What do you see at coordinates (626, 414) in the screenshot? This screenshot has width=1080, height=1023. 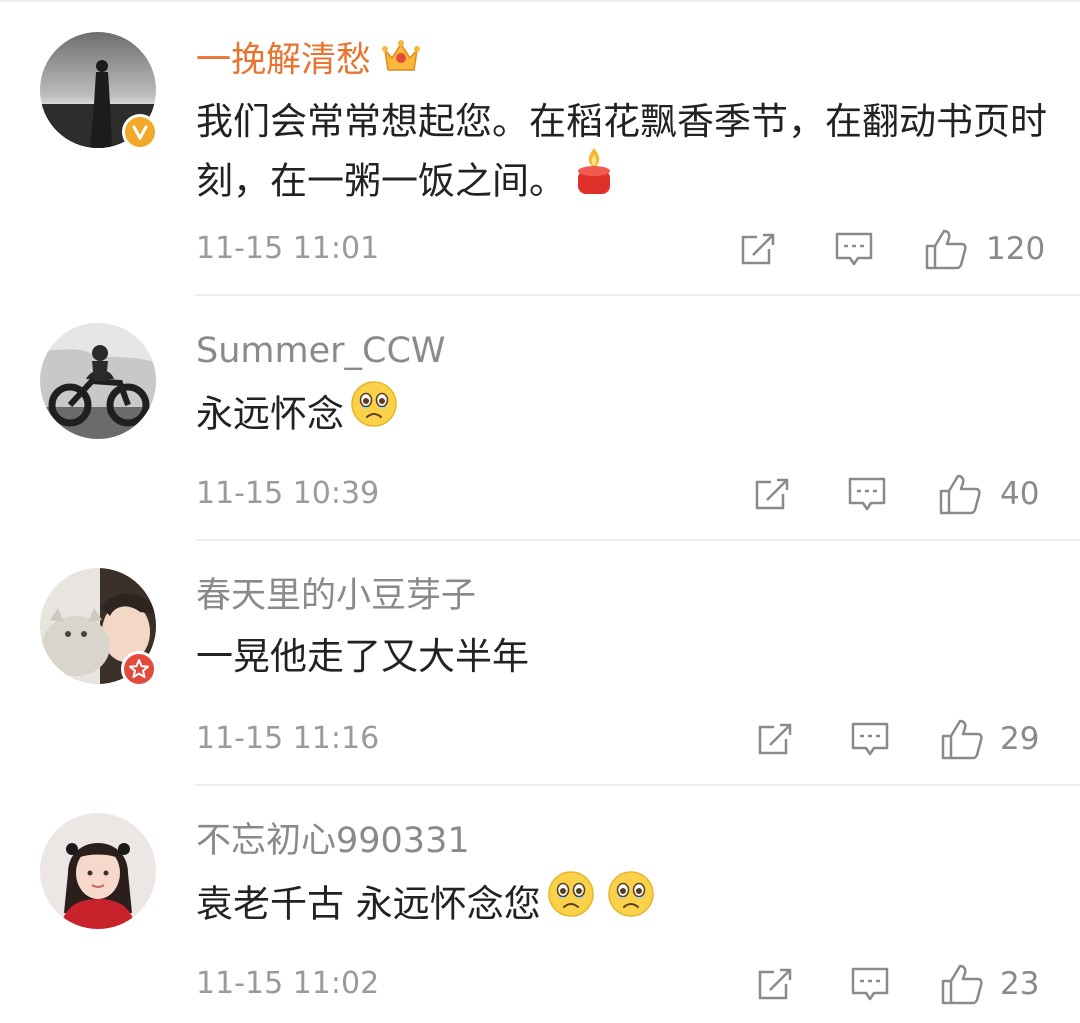 I see `comment-text: 永远怀念` at bounding box center [626, 414].